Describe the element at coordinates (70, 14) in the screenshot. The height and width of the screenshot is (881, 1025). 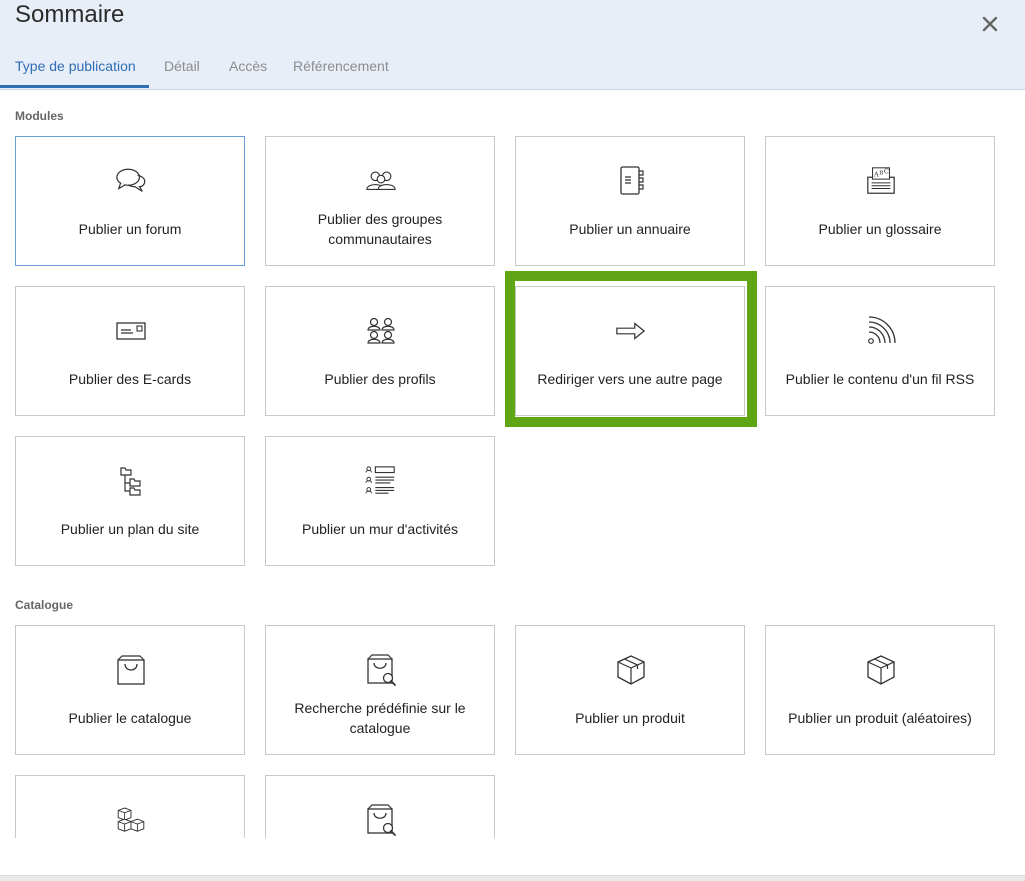
I see `dialog-title: Sommaire` at that location.